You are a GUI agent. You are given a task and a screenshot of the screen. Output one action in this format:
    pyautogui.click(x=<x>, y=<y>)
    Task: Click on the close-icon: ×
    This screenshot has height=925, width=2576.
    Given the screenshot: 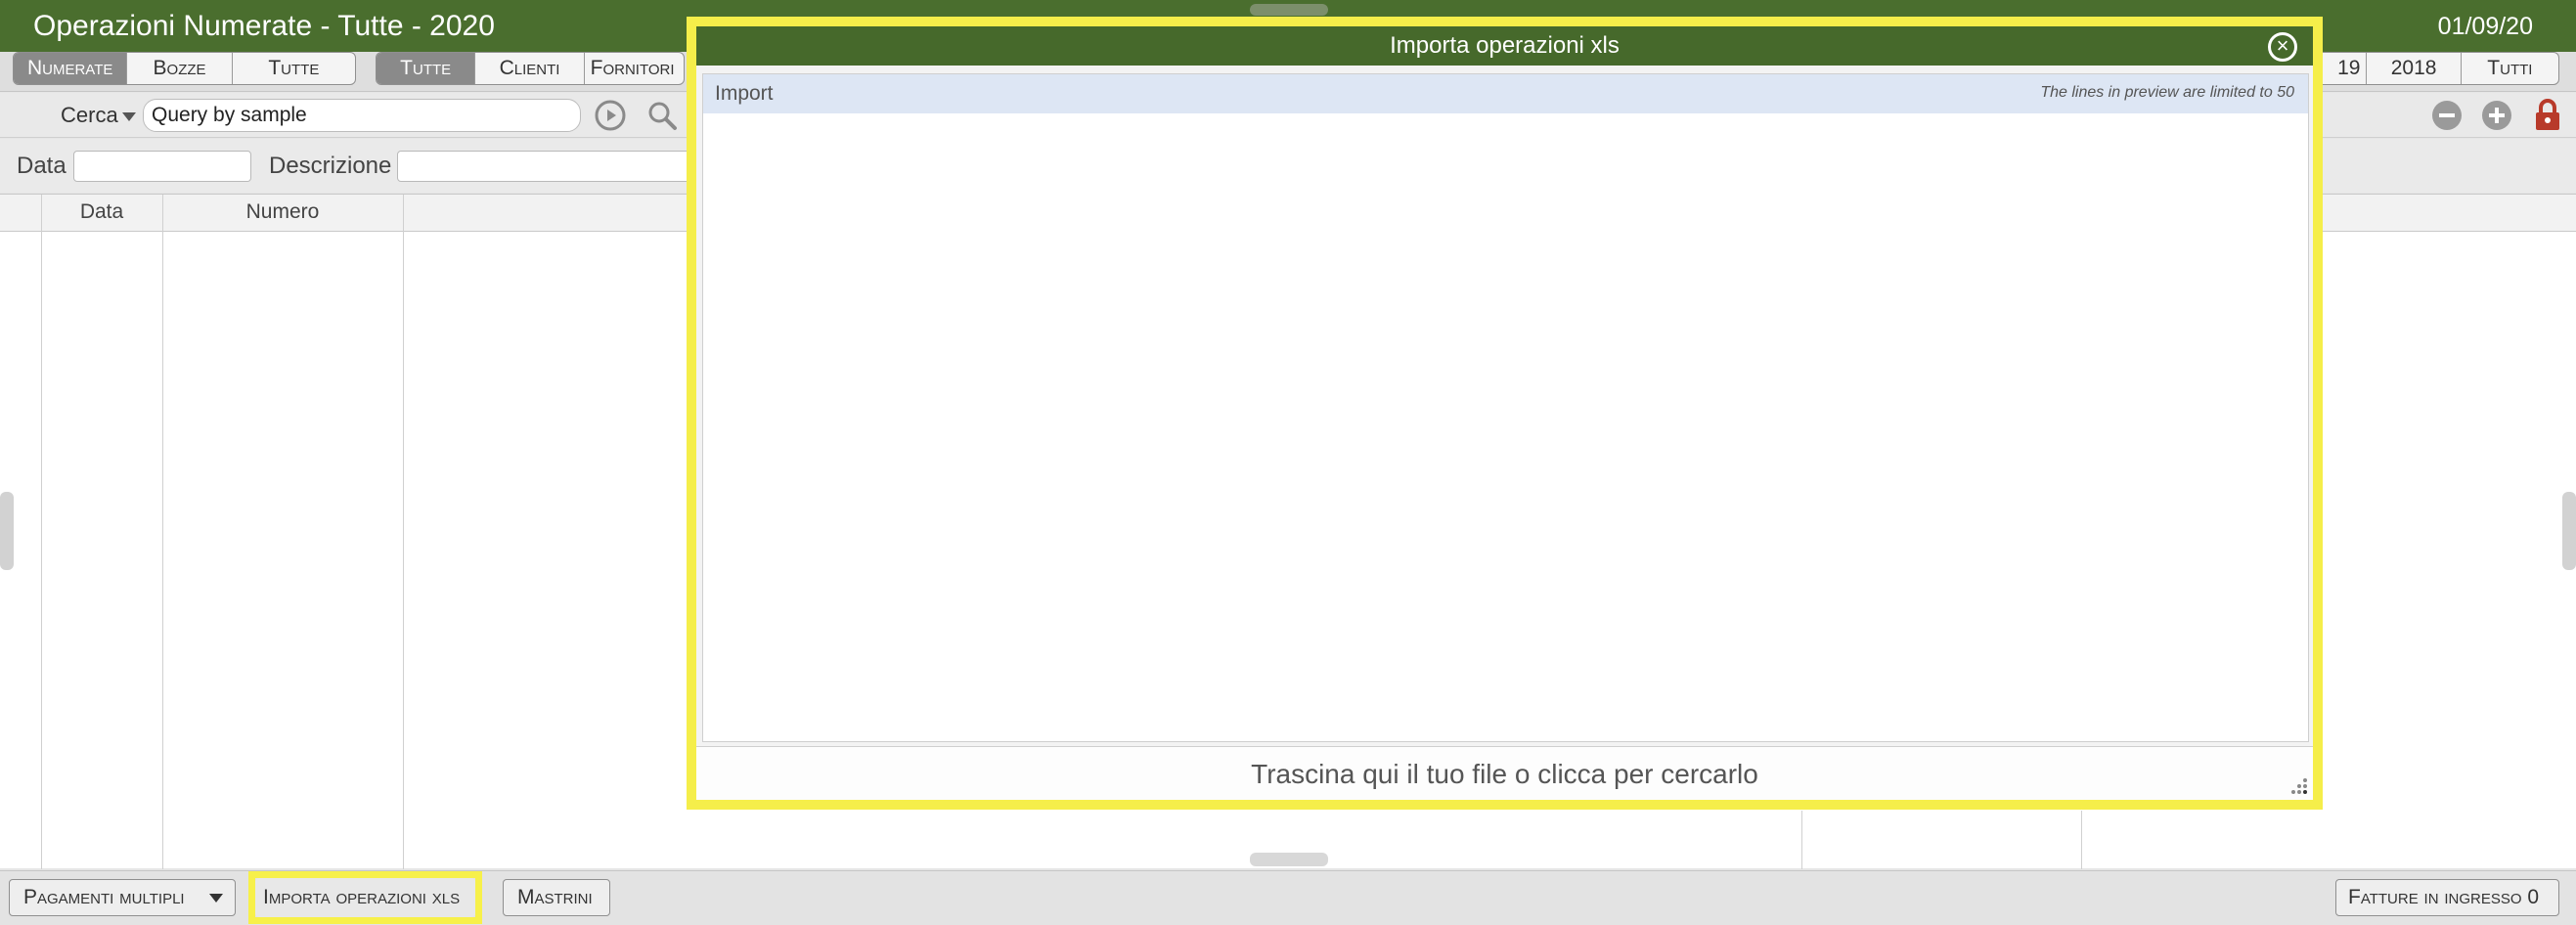 What is the action you would take?
    pyautogui.click(x=2282, y=47)
    